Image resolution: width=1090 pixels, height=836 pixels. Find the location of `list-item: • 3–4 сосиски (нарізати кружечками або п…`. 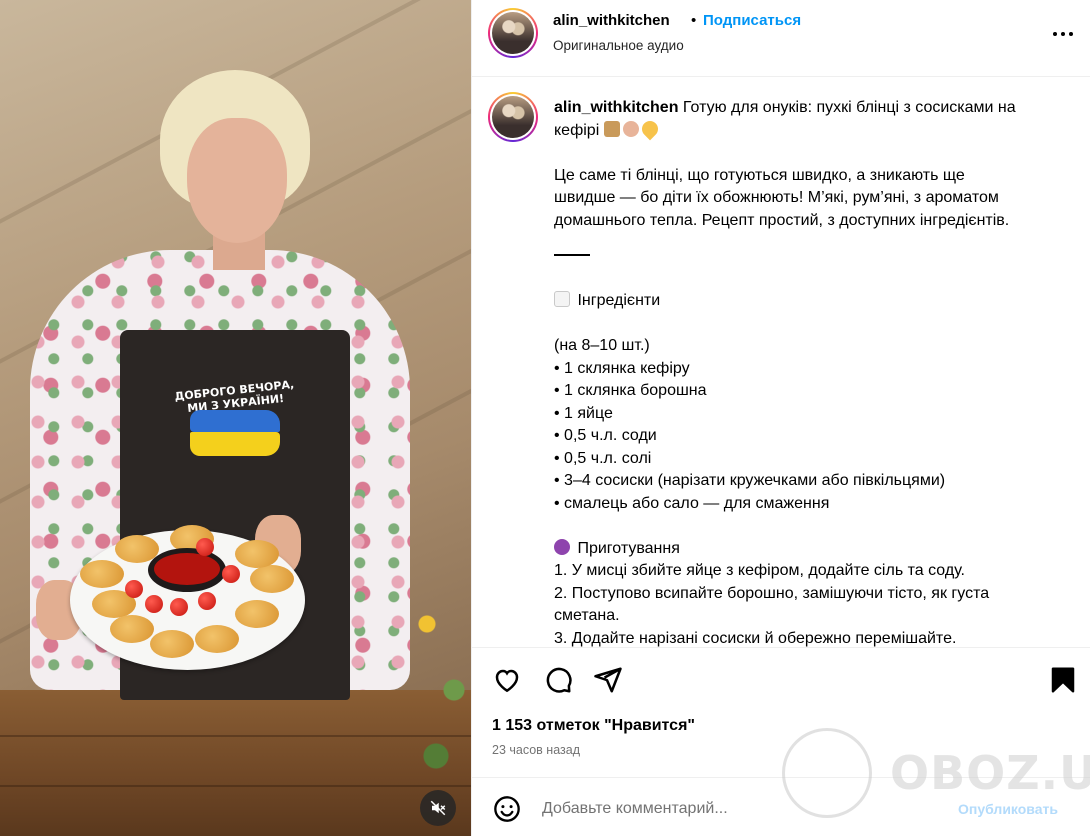

list-item: • 3–4 сосиски (нарізати кружечками або п… is located at coordinates (750, 480).